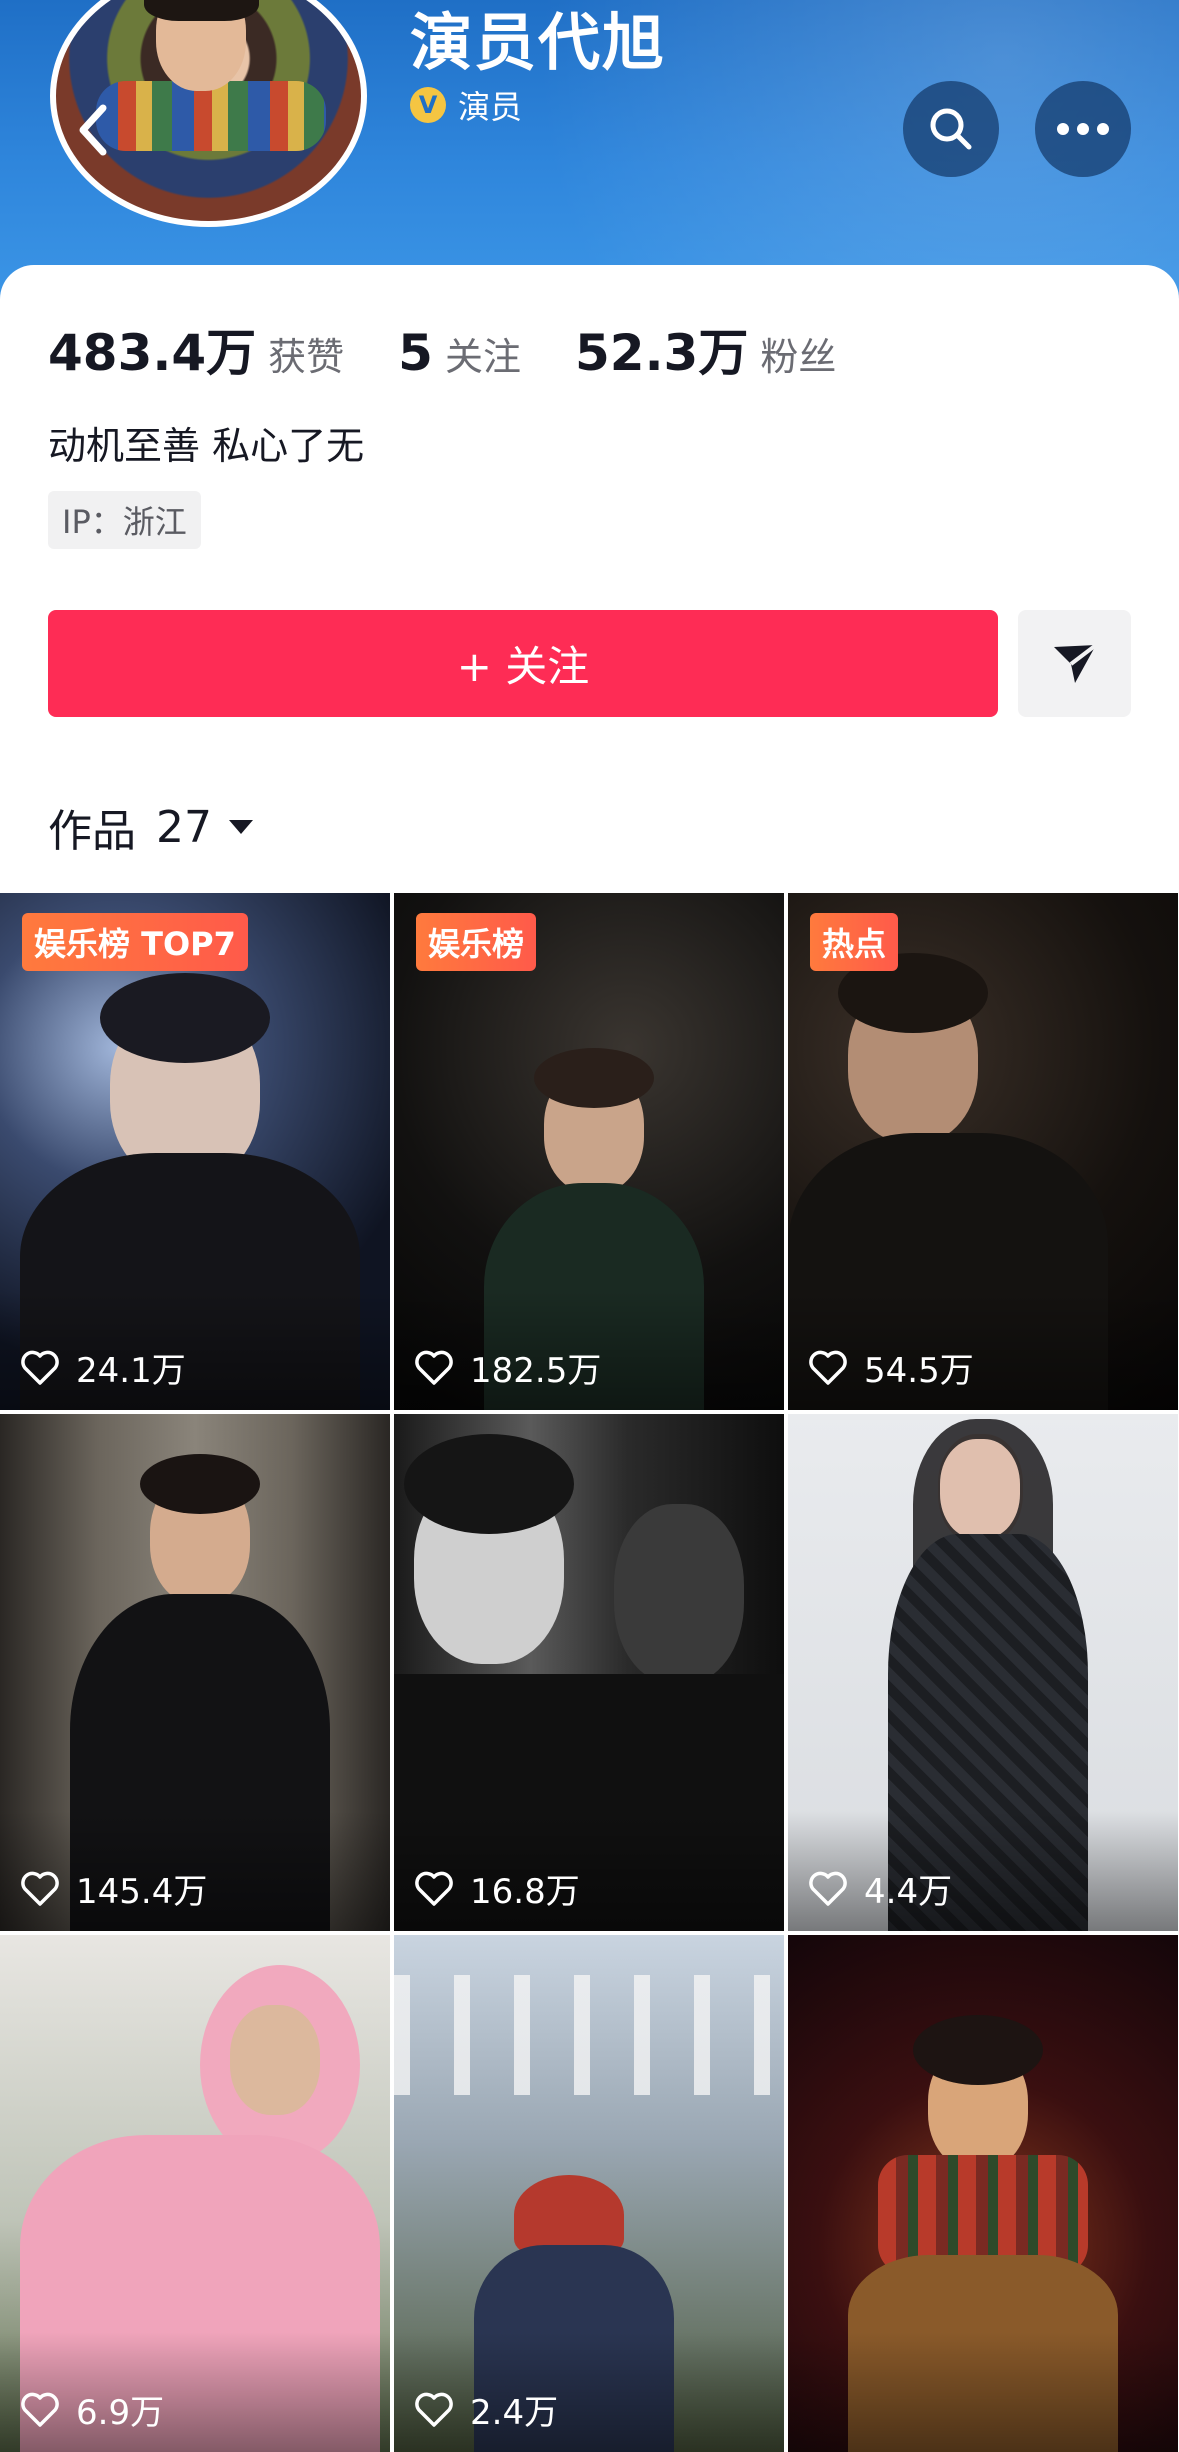 This screenshot has height=2452, width=1179. What do you see at coordinates (514, 2413) in the screenshot?
I see `like-count-text: 2.4万` at bounding box center [514, 2413].